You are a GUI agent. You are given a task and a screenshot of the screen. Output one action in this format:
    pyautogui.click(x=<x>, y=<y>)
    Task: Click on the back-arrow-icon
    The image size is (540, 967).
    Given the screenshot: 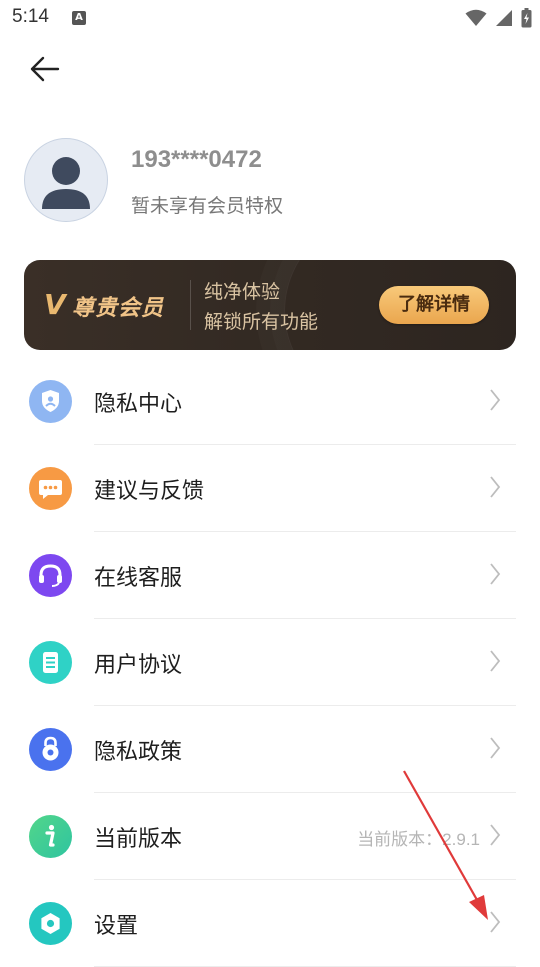 What is the action you would take?
    pyautogui.click(x=45, y=69)
    